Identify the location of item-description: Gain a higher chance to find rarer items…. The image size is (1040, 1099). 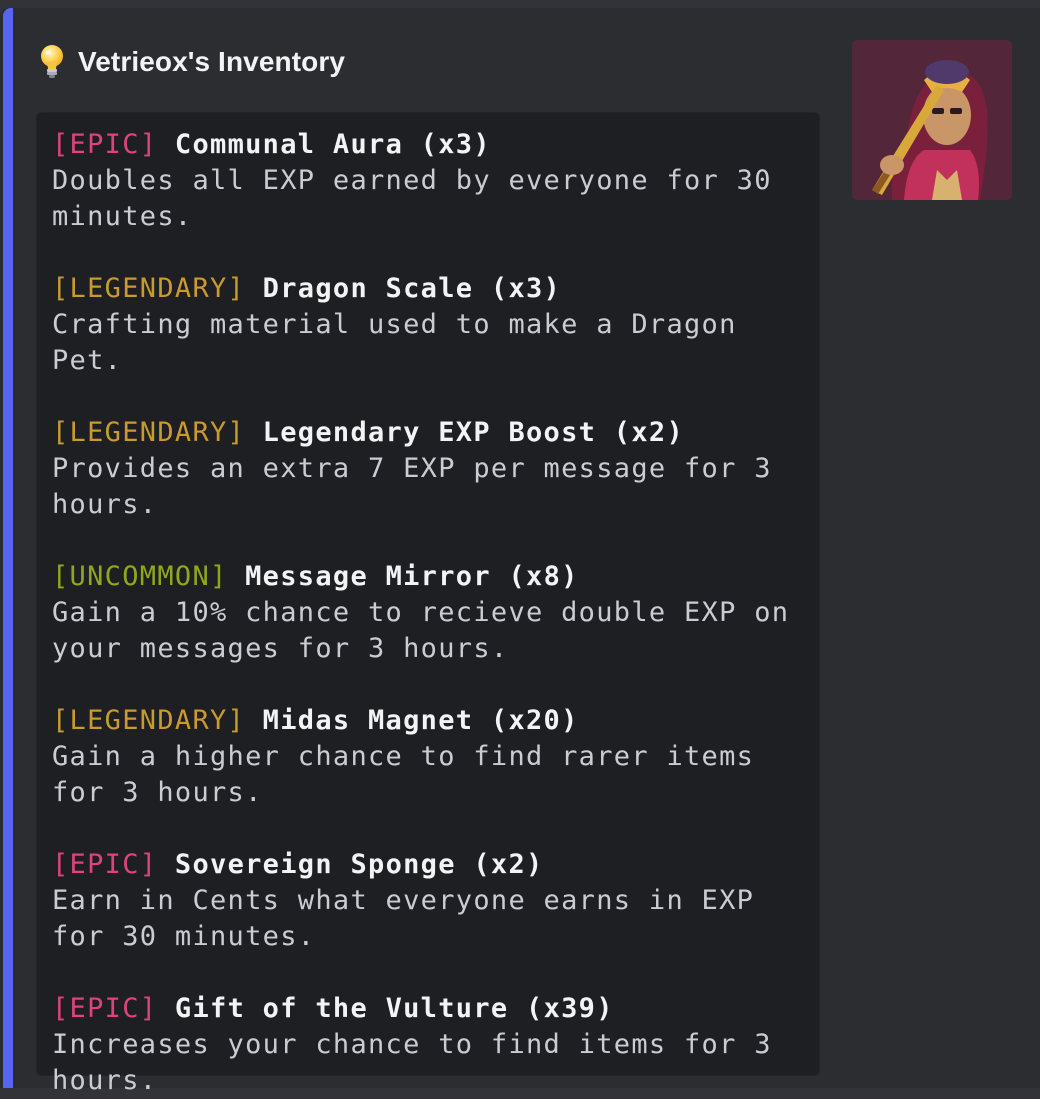
(412, 774).